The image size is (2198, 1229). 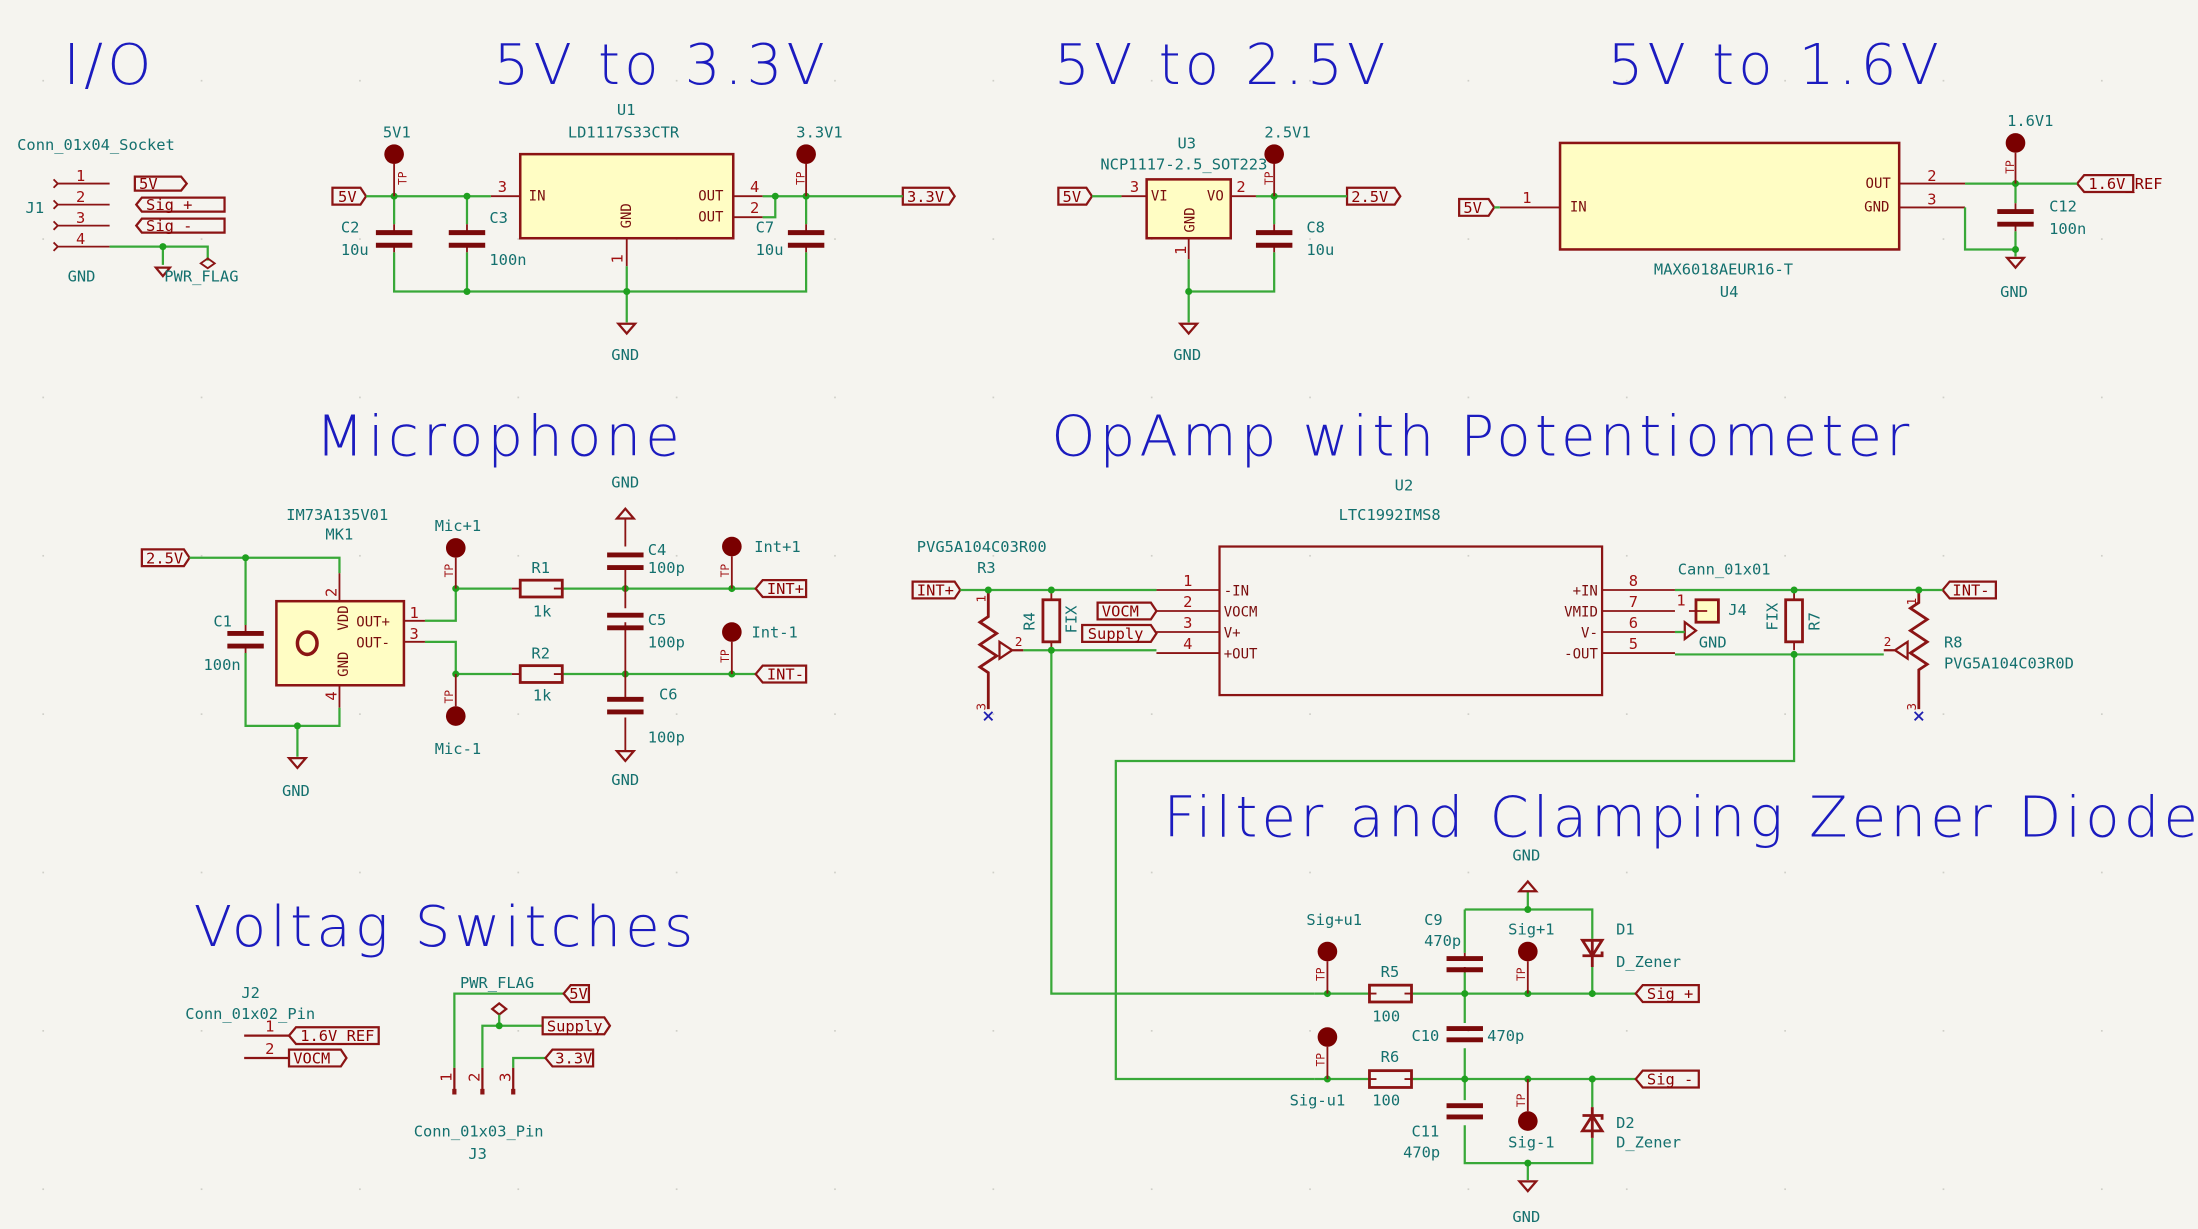 What do you see at coordinates (936, 590) in the screenshot?
I see `label-int-plus-opamp: INT+` at bounding box center [936, 590].